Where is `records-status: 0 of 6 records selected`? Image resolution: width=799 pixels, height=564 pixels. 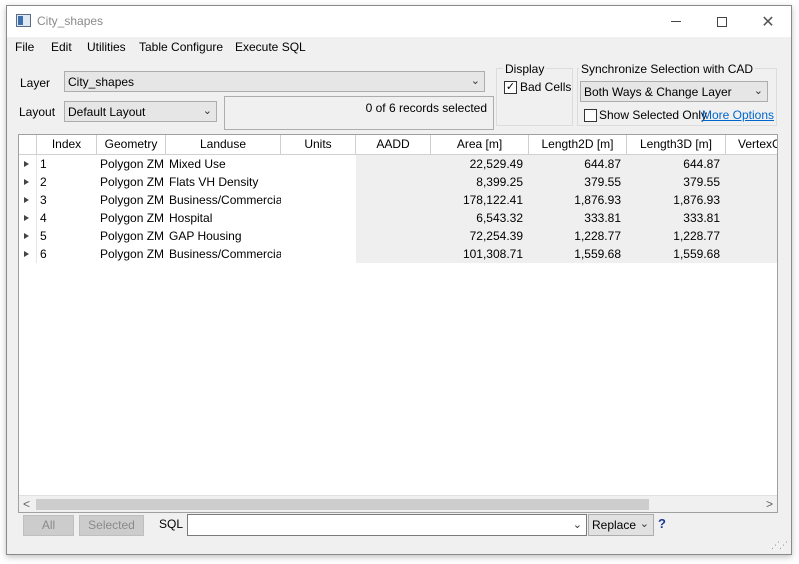 records-status: 0 of 6 records selected is located at coordinates (359, 113).